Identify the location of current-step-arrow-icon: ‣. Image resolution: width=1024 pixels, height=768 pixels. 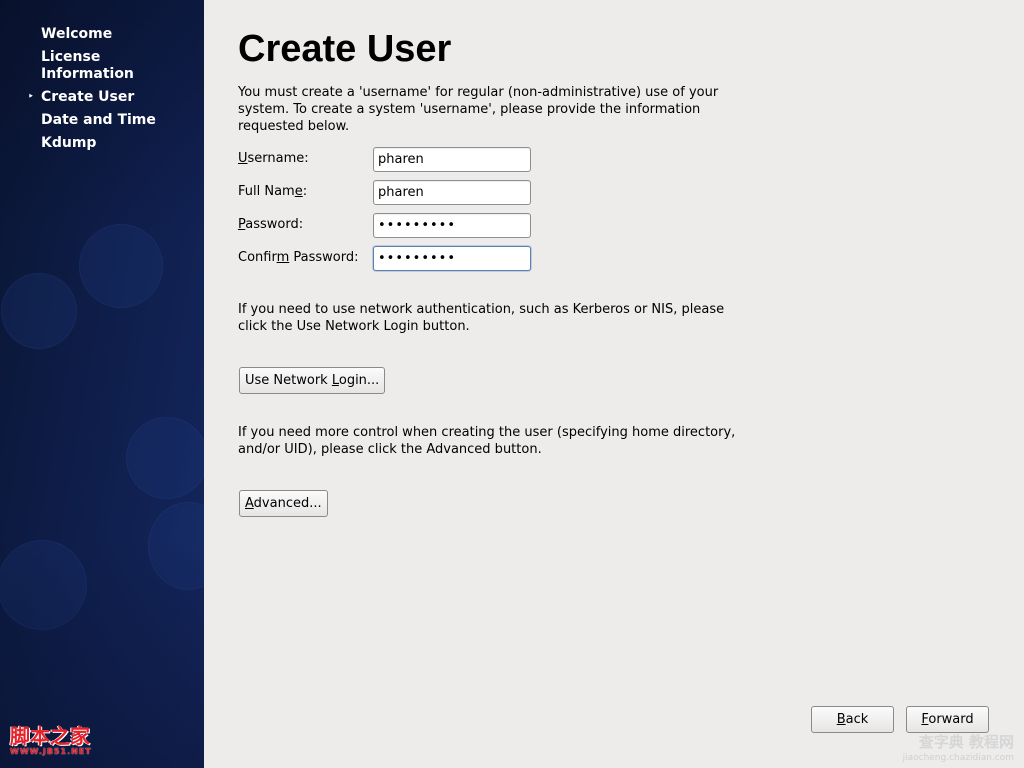
(31, 97).